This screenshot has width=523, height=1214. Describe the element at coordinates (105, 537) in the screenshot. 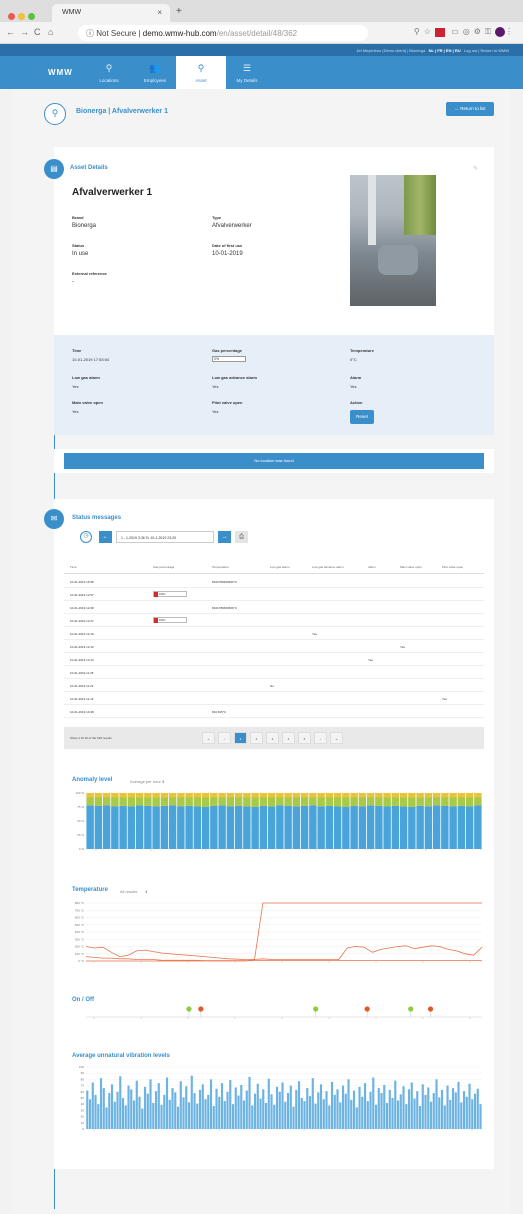

I see `previous-range-button: ←` at that location.